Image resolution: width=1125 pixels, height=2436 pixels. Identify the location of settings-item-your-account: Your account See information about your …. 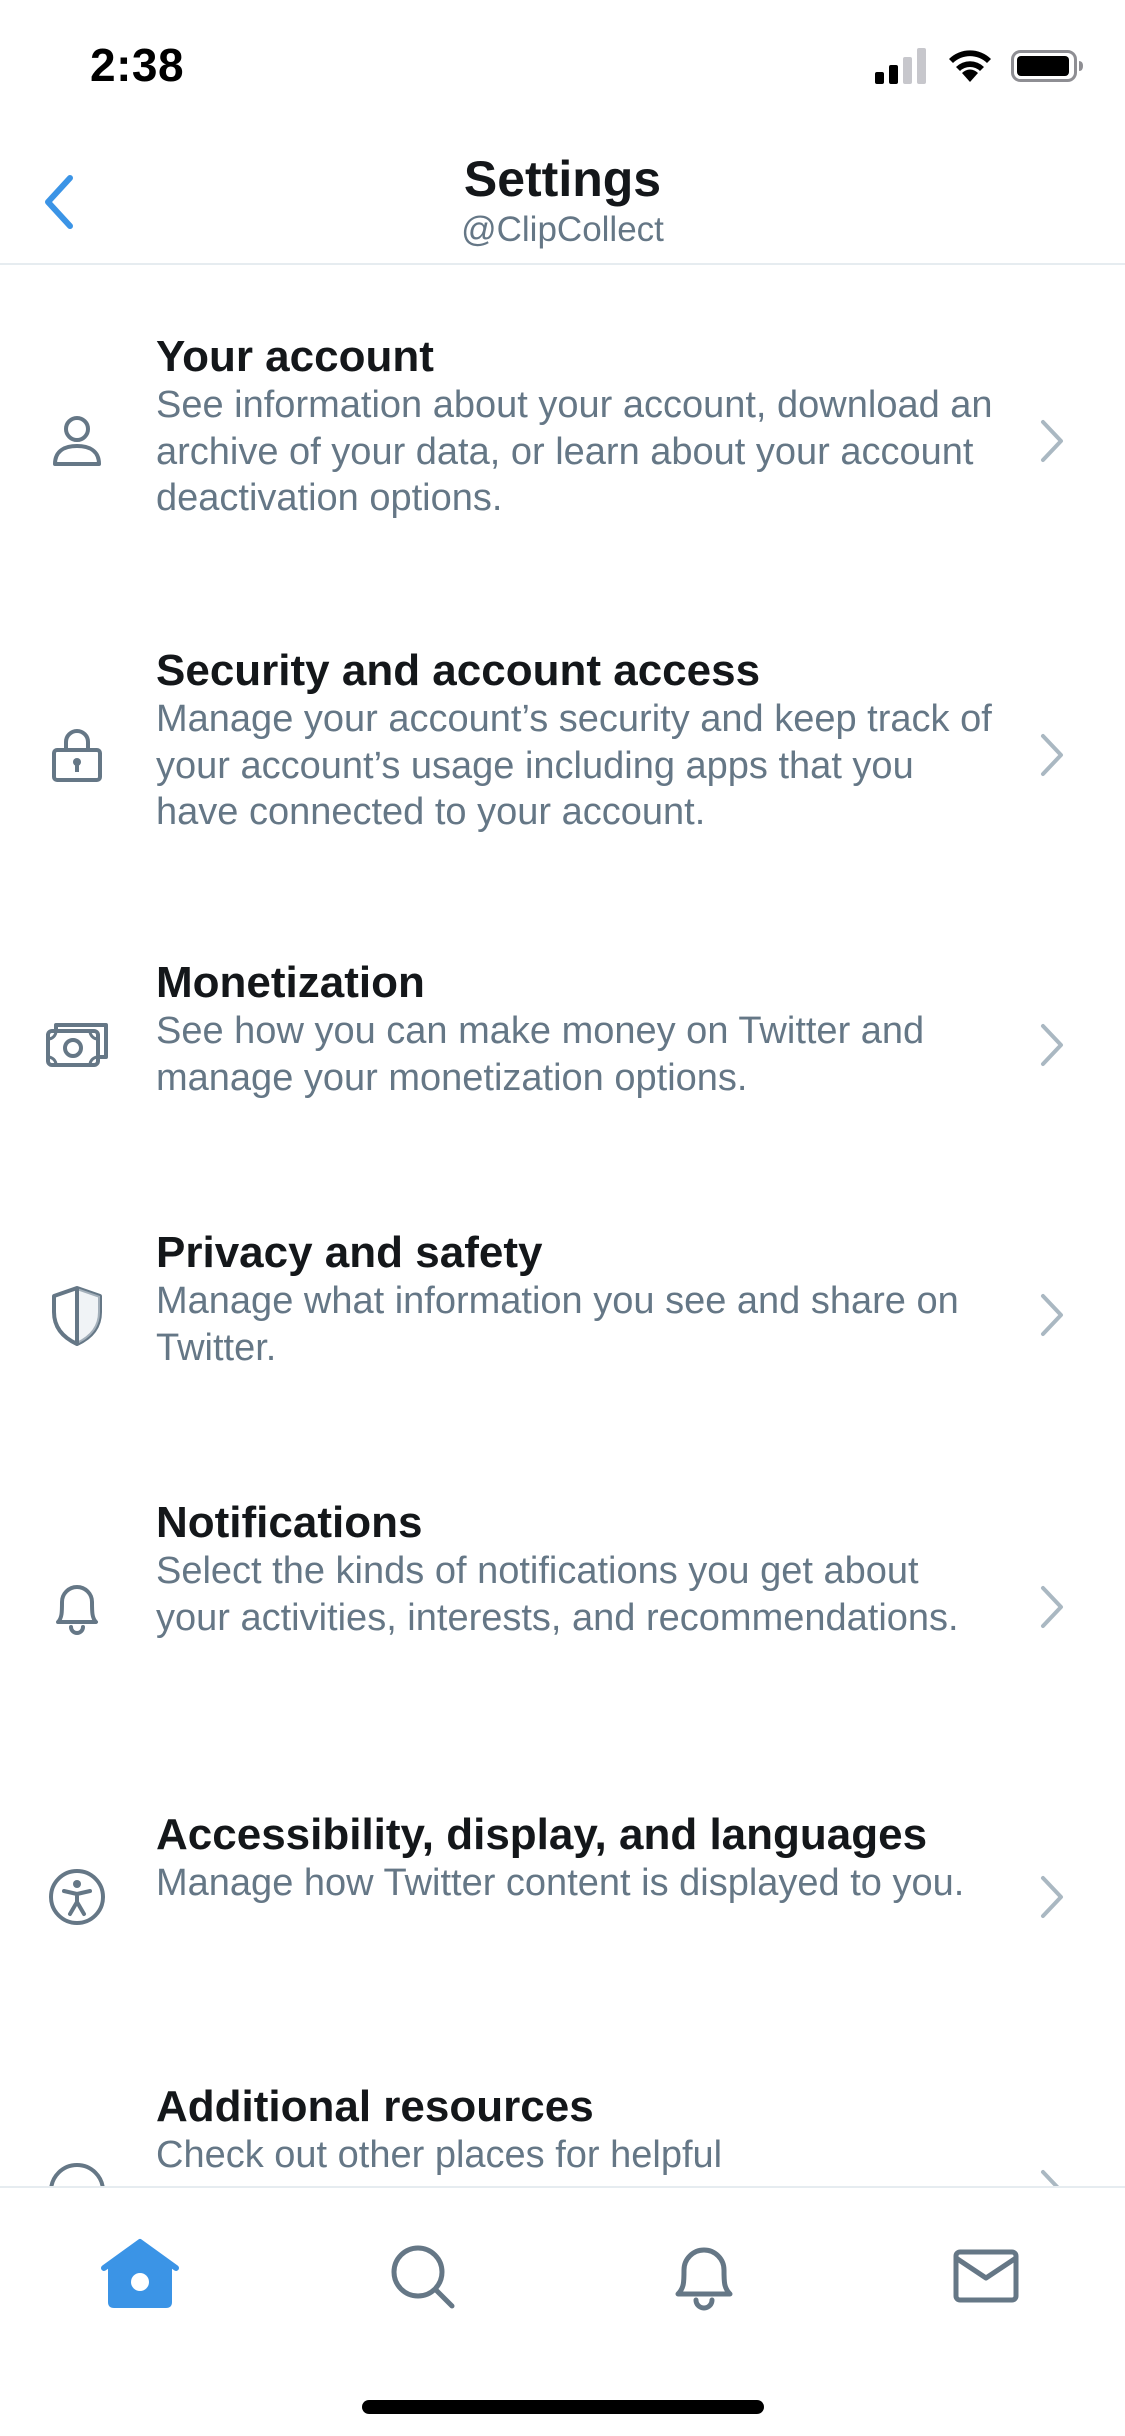
(562, 455).